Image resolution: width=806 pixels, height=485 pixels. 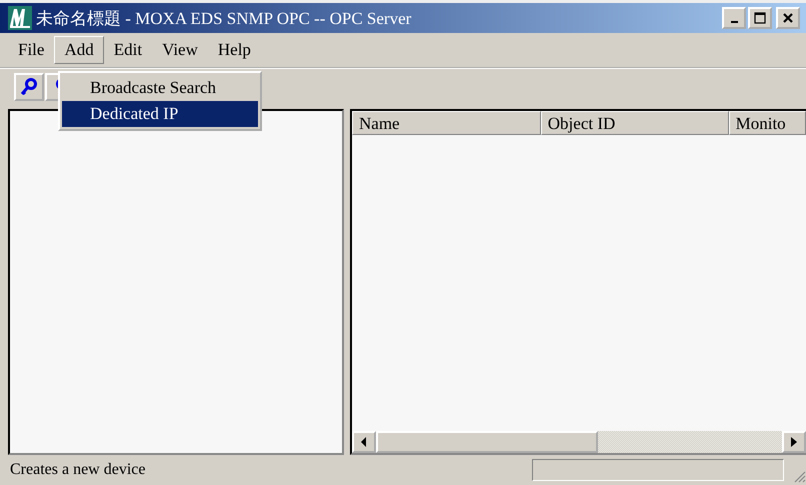 I want to click on scroll-right-button, so click(x=794, y=442).